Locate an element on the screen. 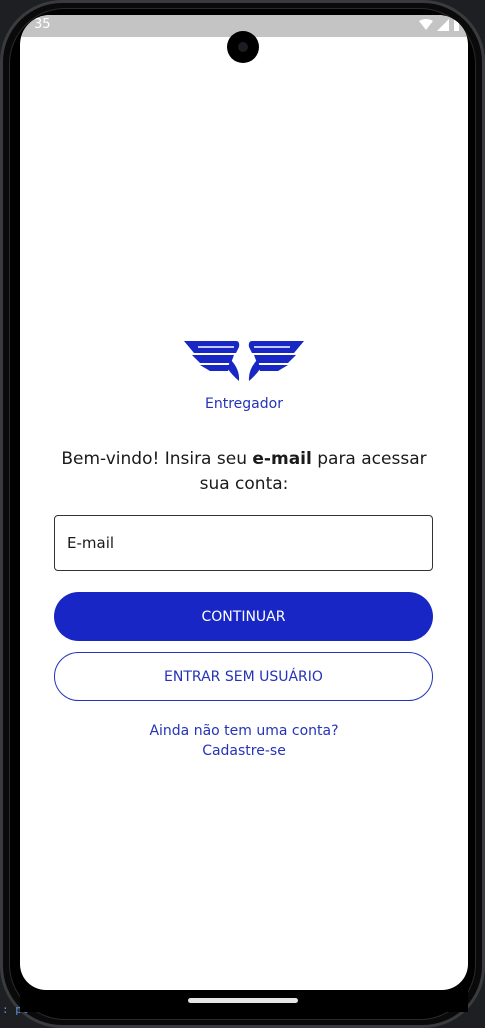  battery-icon is located at coordinates (456, 25).